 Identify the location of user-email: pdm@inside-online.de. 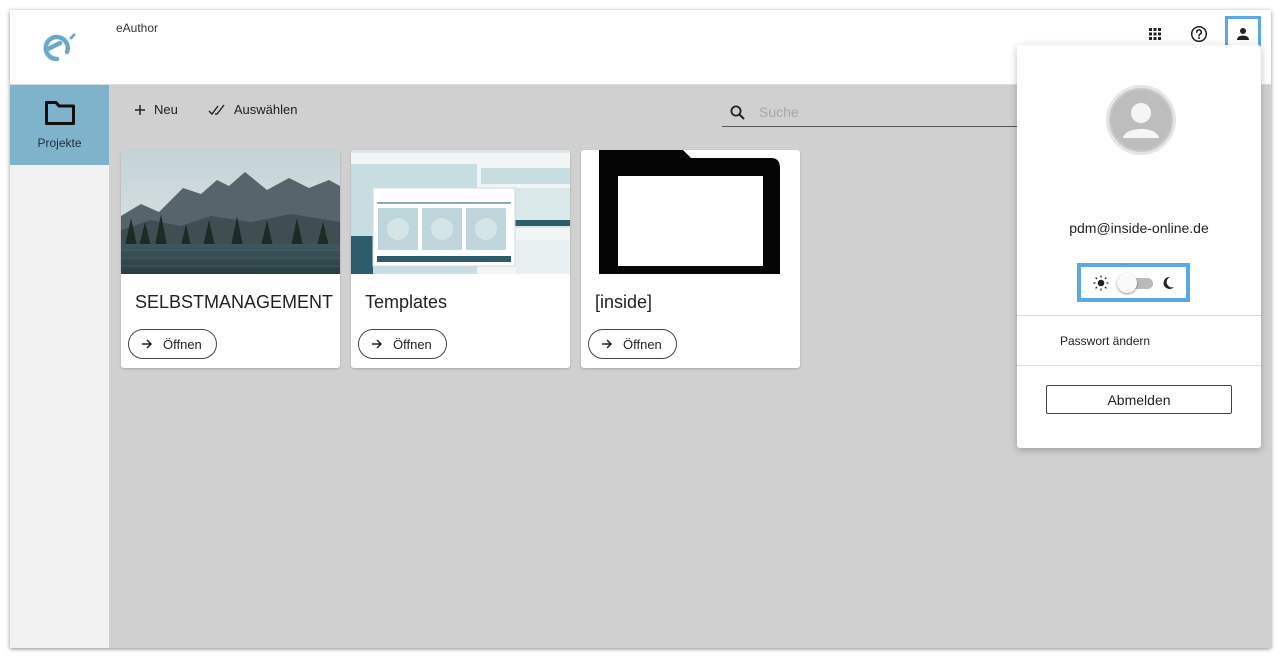
(1139, 228).